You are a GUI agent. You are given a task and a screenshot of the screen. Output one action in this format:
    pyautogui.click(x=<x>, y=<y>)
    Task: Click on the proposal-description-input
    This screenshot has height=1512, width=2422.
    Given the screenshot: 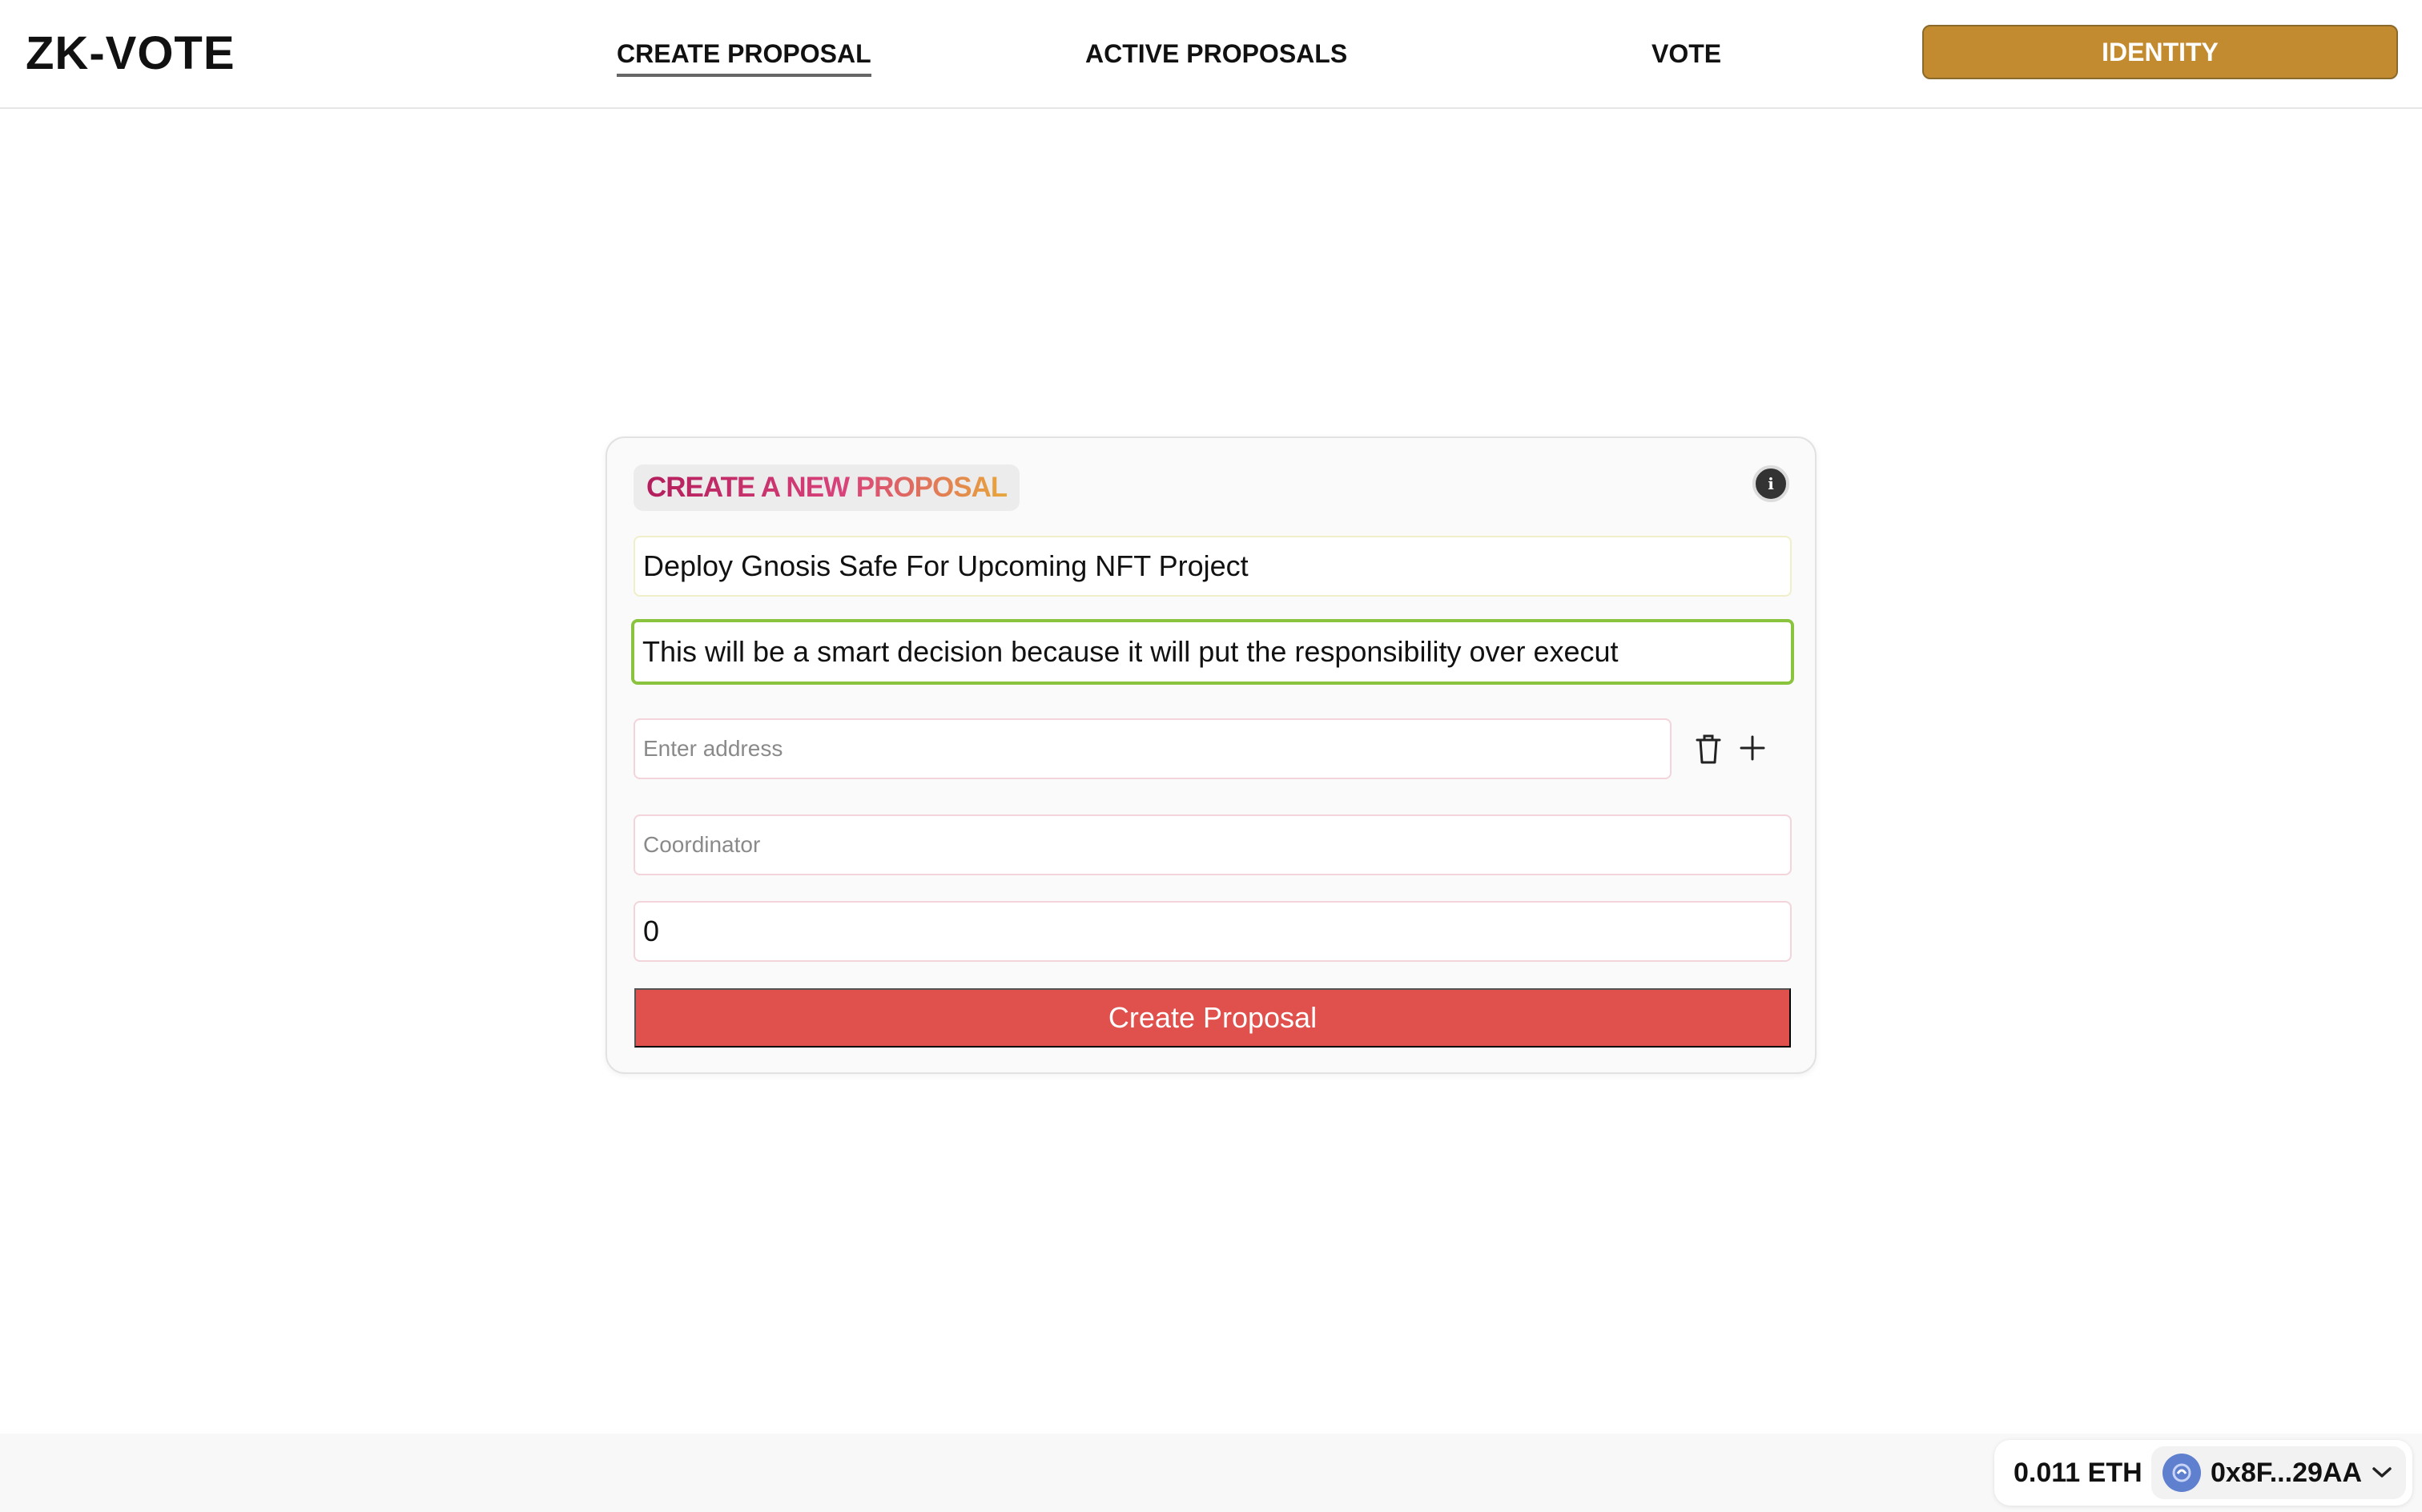 What is the action you would take?
    pyautogui.click(x=1216, y=652)
    